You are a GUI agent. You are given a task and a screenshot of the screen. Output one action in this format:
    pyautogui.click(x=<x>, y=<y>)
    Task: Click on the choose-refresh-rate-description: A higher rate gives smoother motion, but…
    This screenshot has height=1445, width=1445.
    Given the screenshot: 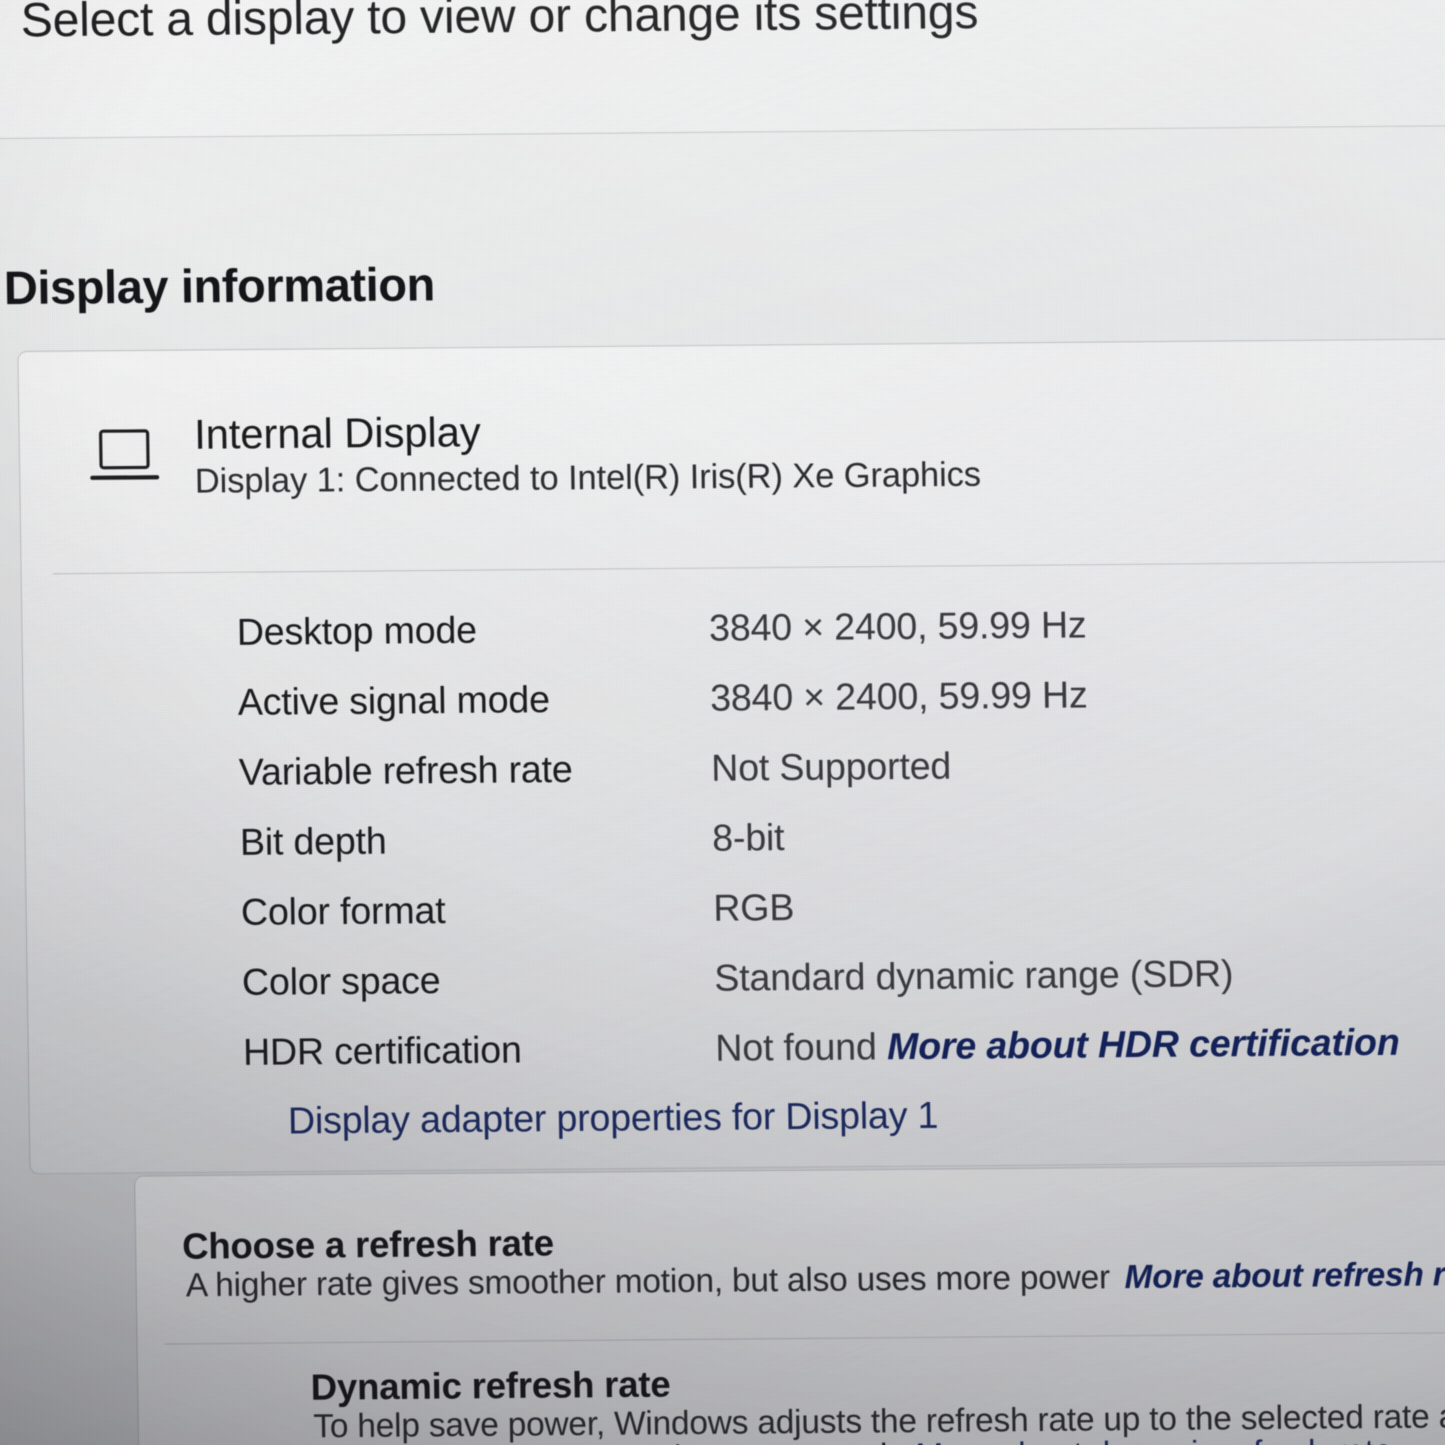 What is the action you would take?
    pyautogui.click(x=648, y=1280)
    